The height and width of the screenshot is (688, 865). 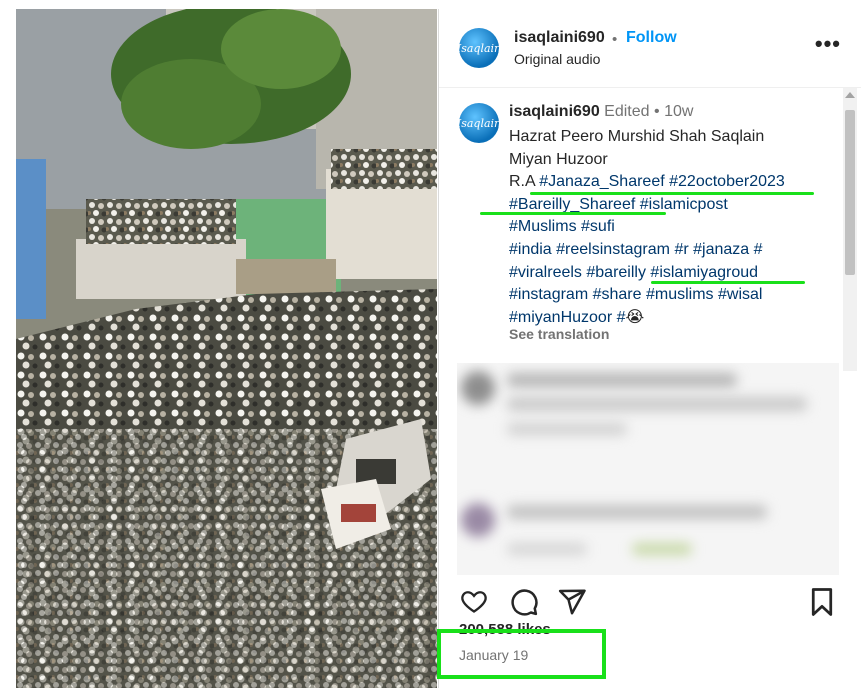 I want to click on hashtag-link: #india, so click(x=530, y=249).